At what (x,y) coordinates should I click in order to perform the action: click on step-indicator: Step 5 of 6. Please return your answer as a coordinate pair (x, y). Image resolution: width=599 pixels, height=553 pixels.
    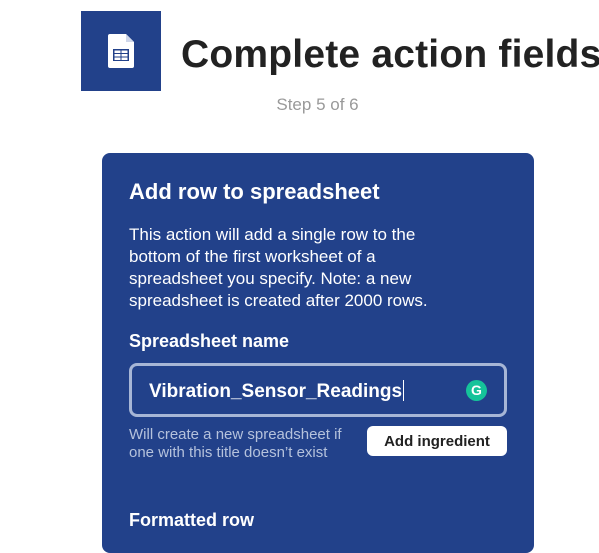
    Looking at the image, I should click on (317, 104).